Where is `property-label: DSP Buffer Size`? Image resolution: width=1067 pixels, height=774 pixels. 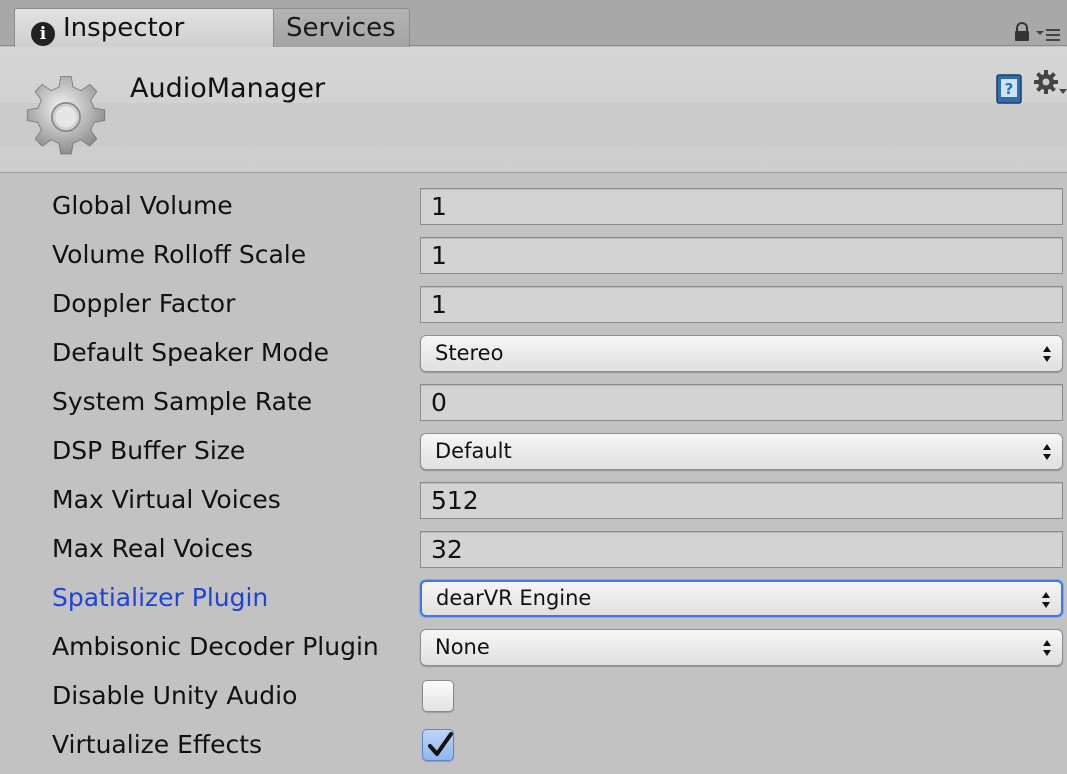
property-label: DSP Buffer Size is located at coordinates (149, 450).